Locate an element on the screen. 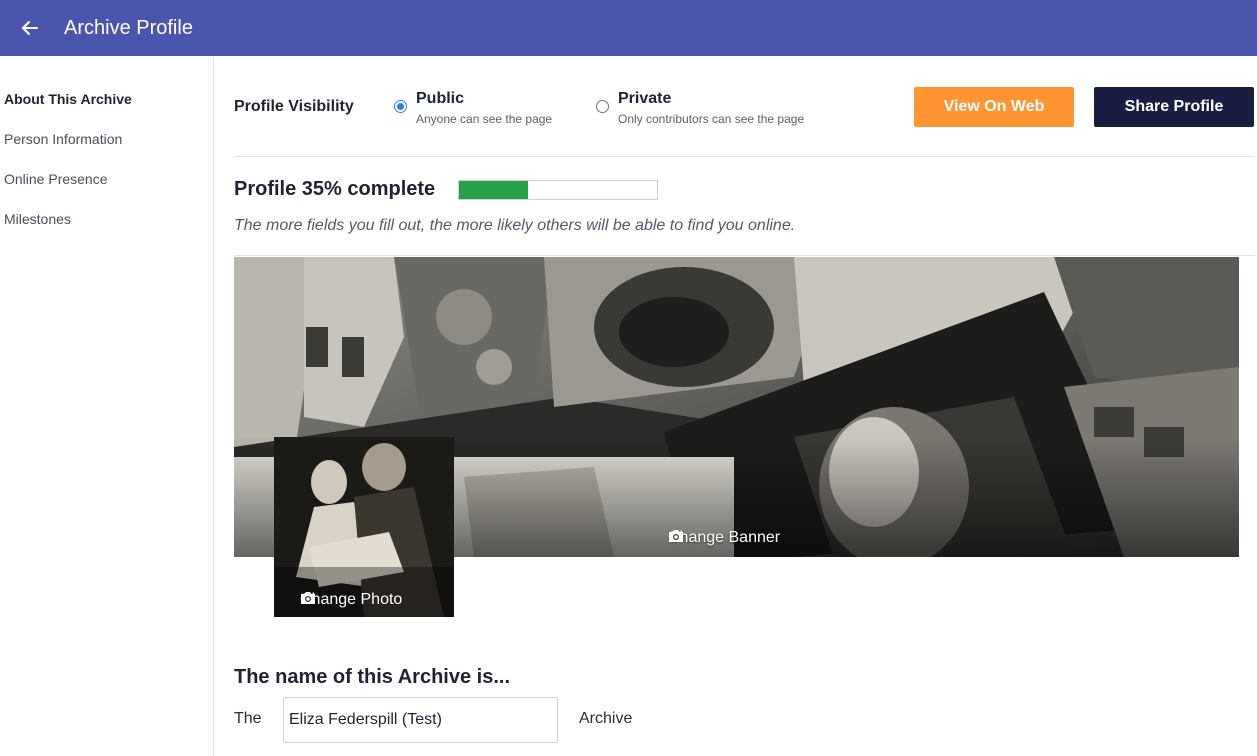 This screenshot has width=1257, height=756. arrow-left-icon is located at coordinates (30, 28).